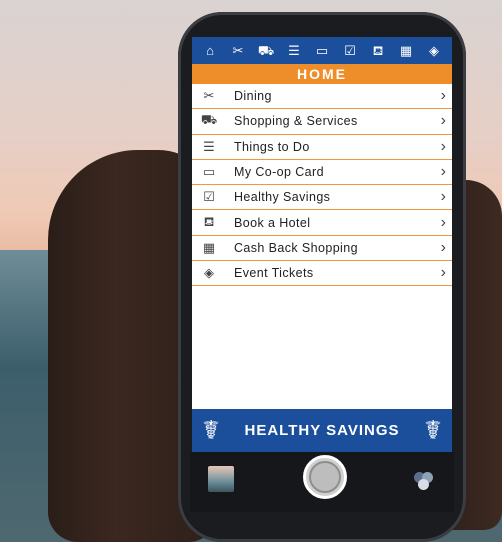 The height and width of the screenshot is (542, 502). I want to click on healthy-savings-banner: ☤ HEALTHY SAVINGS ☤, so click(322, 430).